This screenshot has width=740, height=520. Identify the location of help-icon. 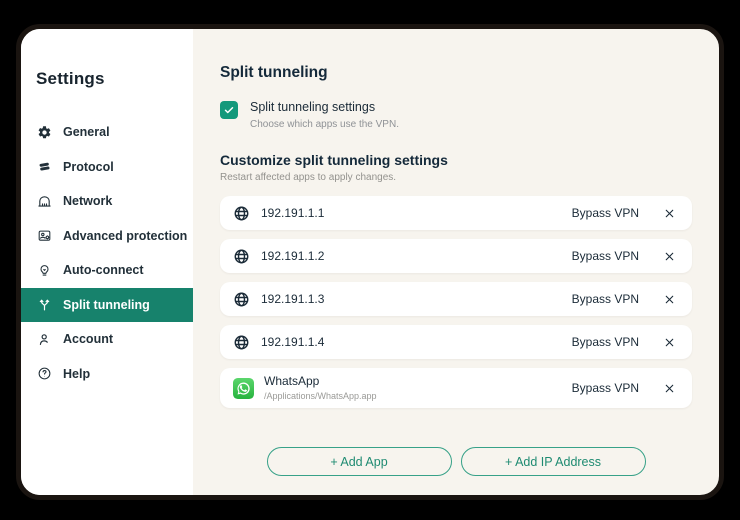
(44, 373).